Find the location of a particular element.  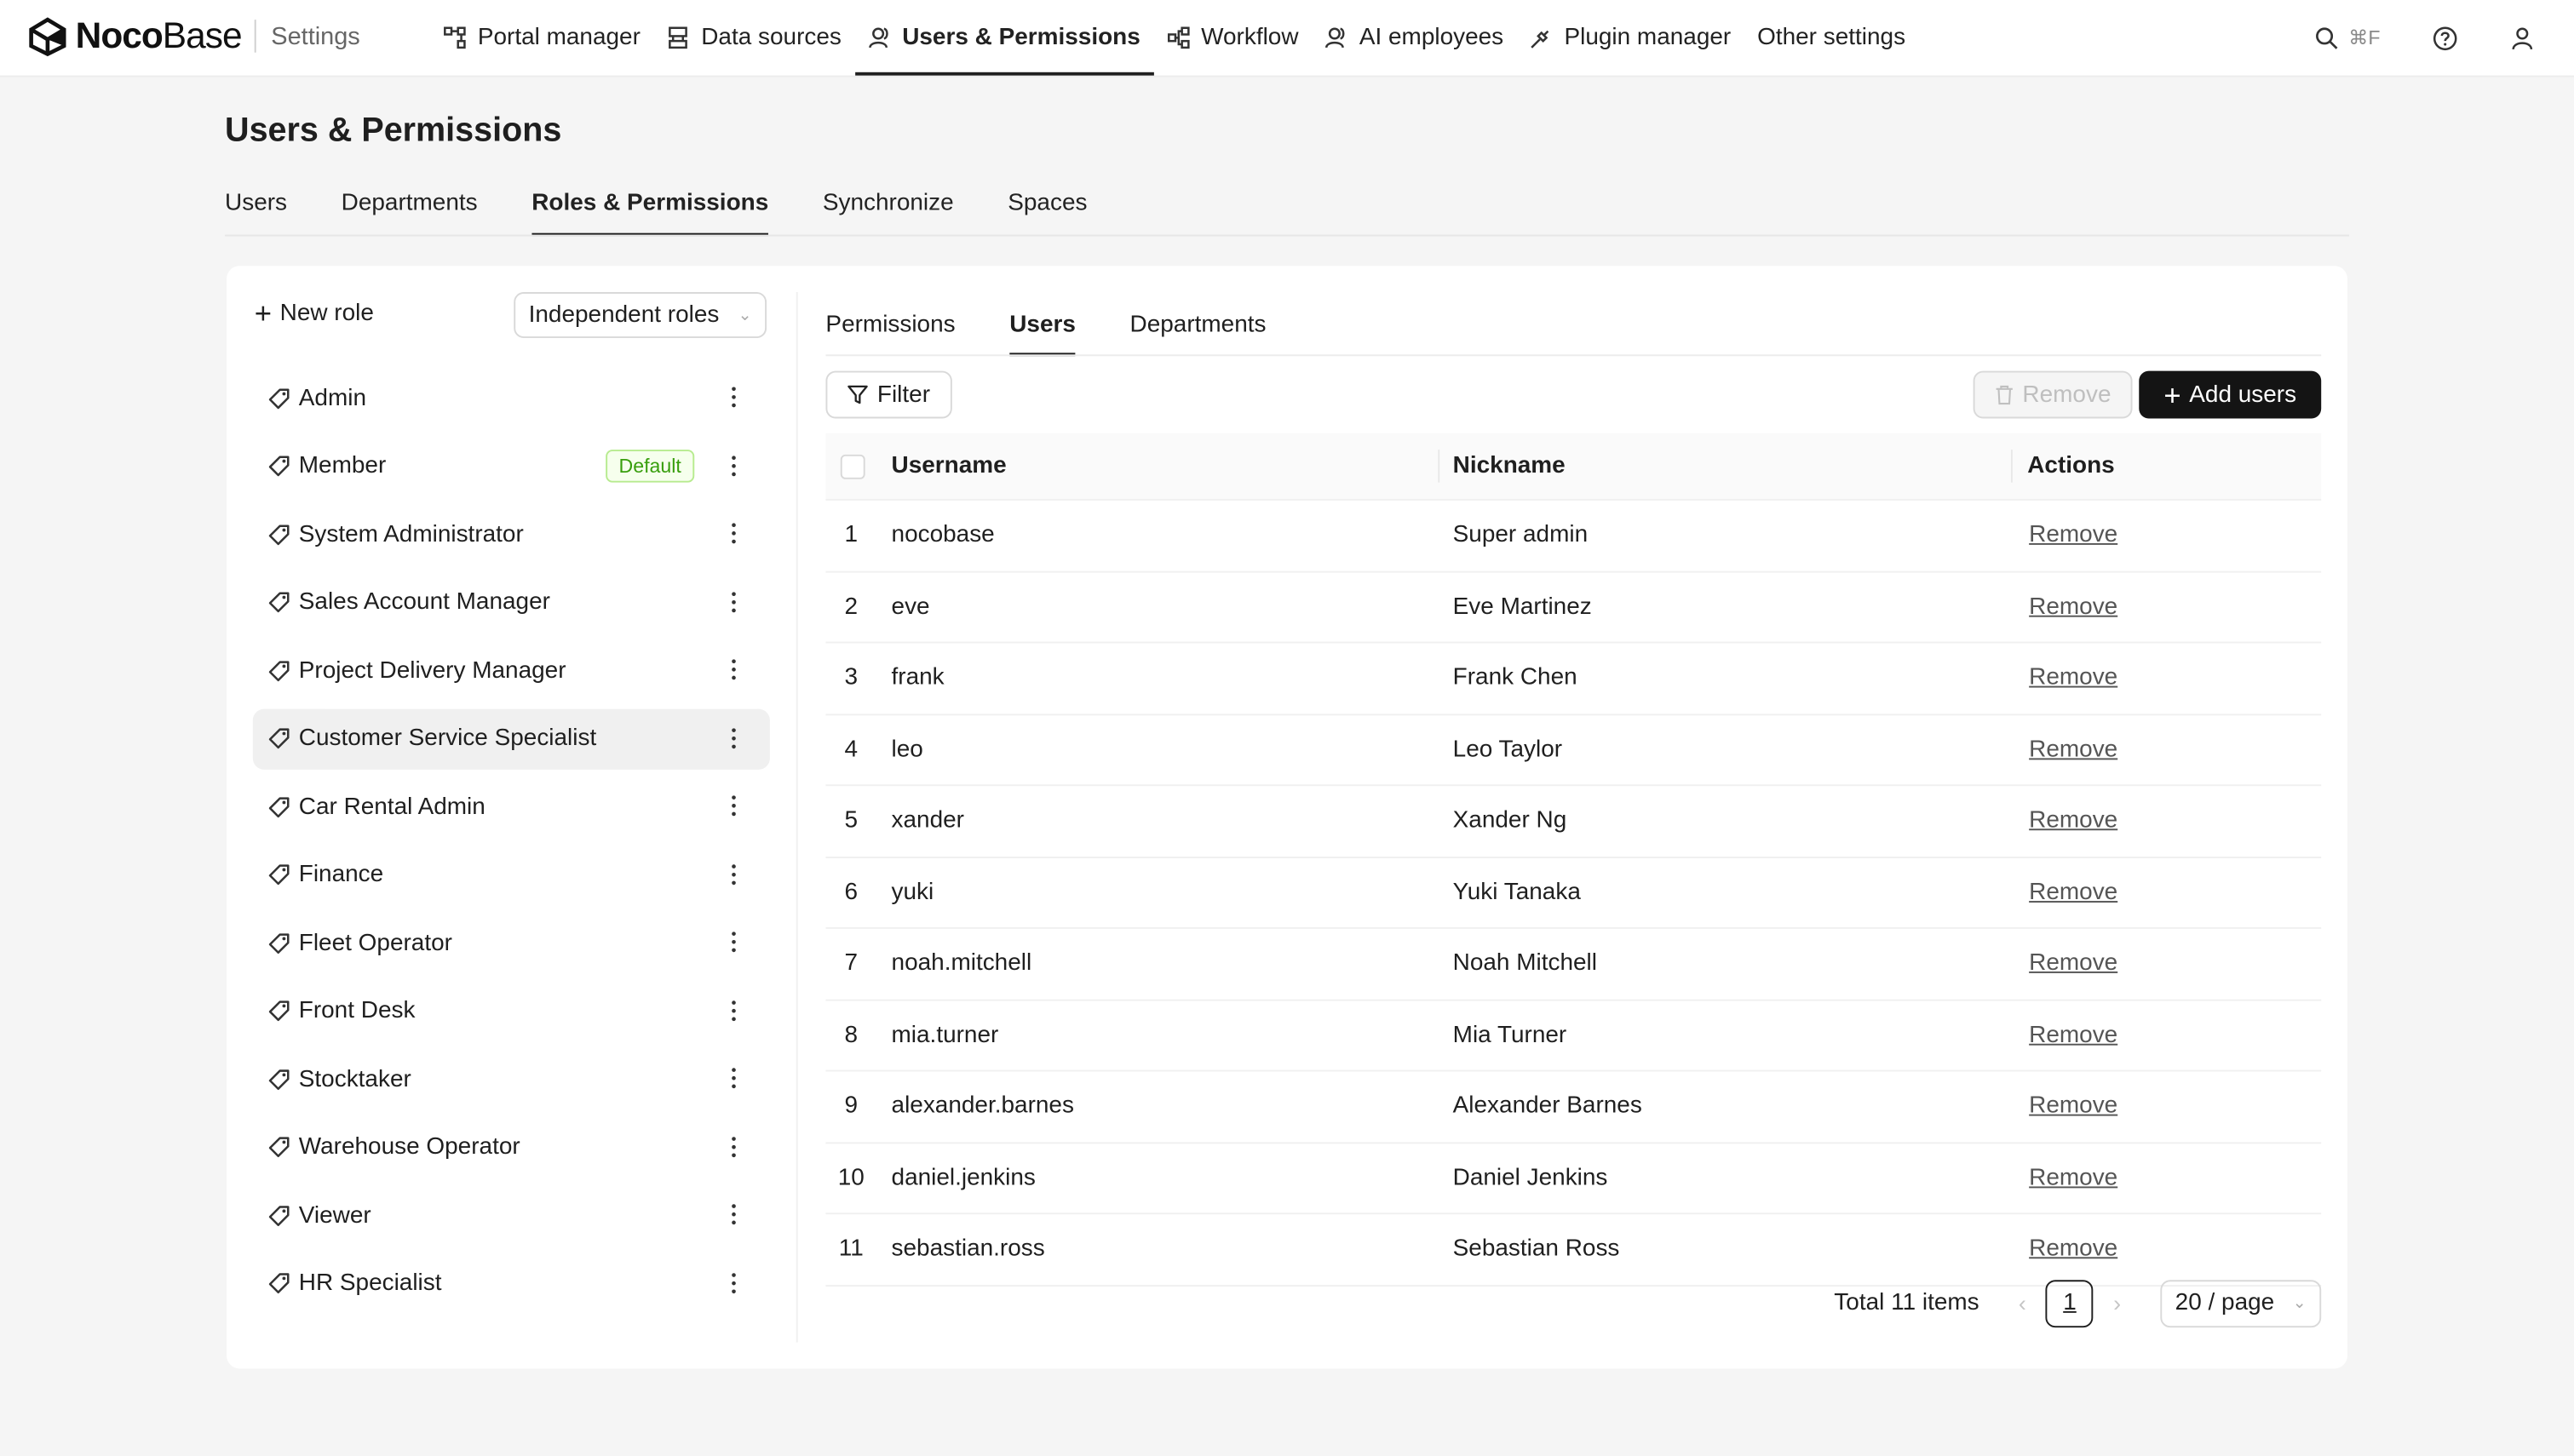

search-button: ⌘F is located at coordinates (2347, 38).